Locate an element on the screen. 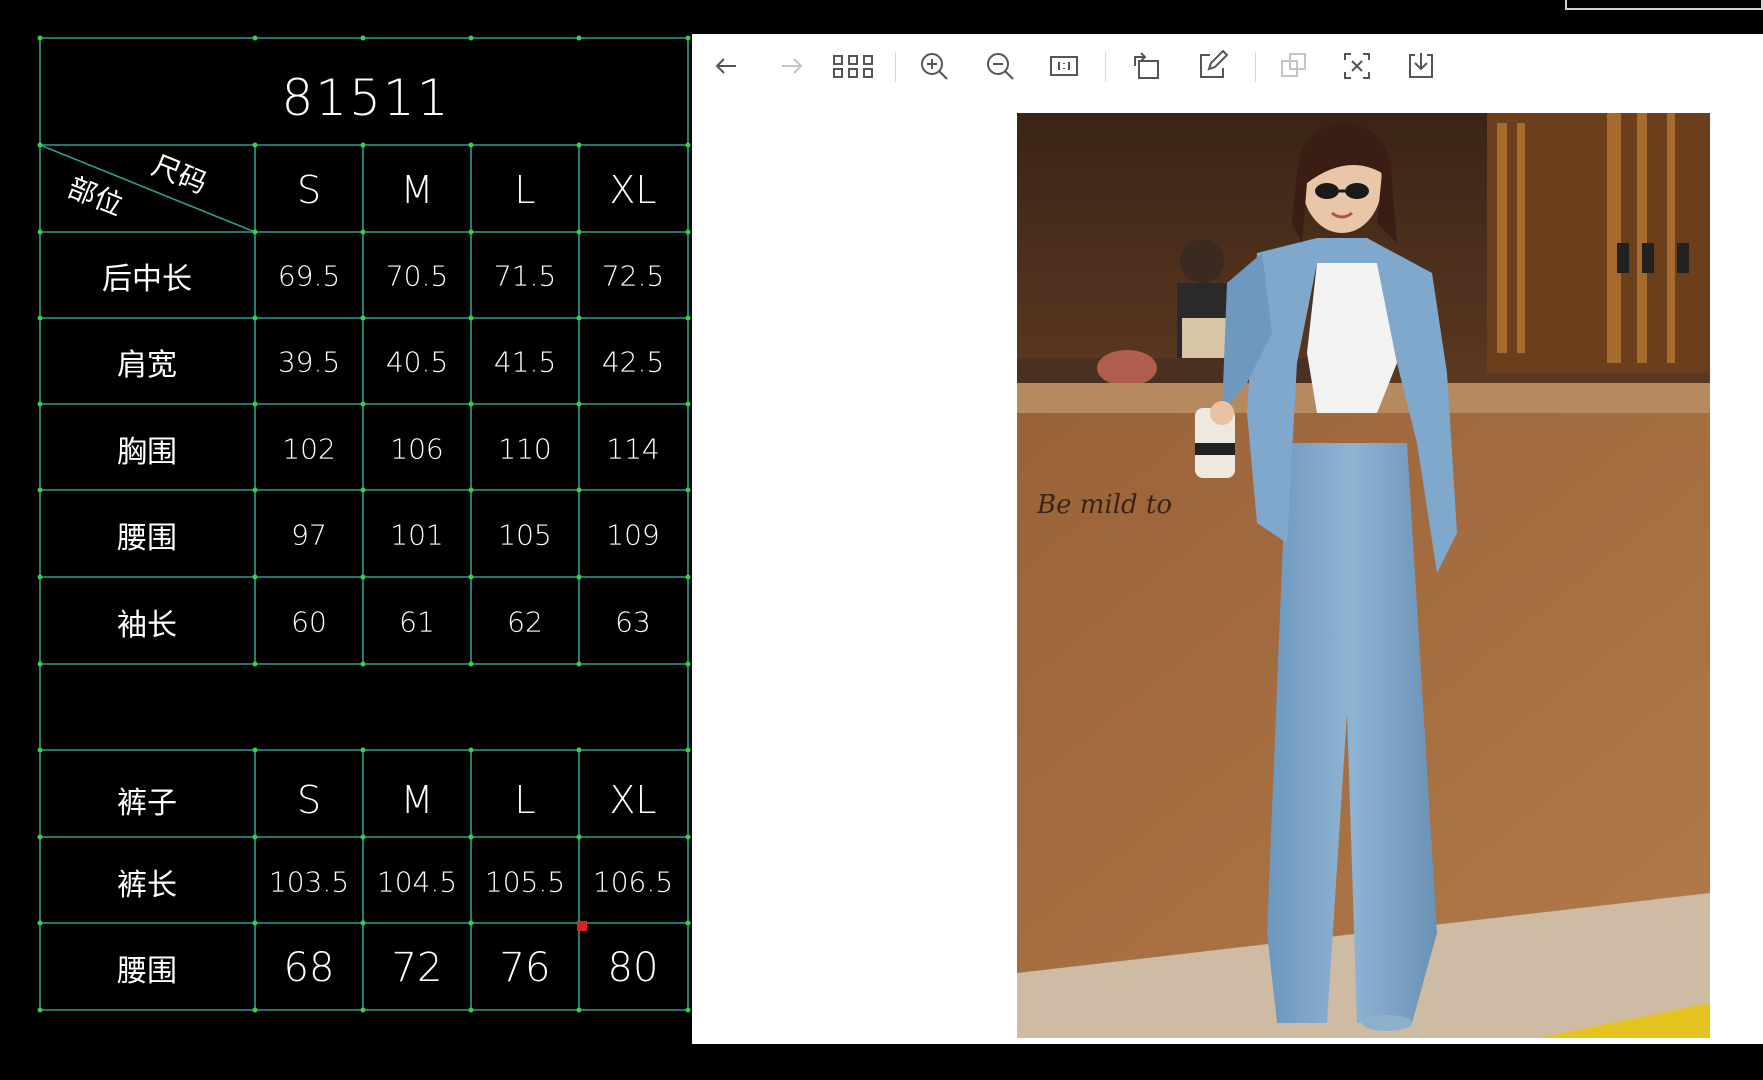  pants-size-header-m: M is located at coordinates (417, 800).